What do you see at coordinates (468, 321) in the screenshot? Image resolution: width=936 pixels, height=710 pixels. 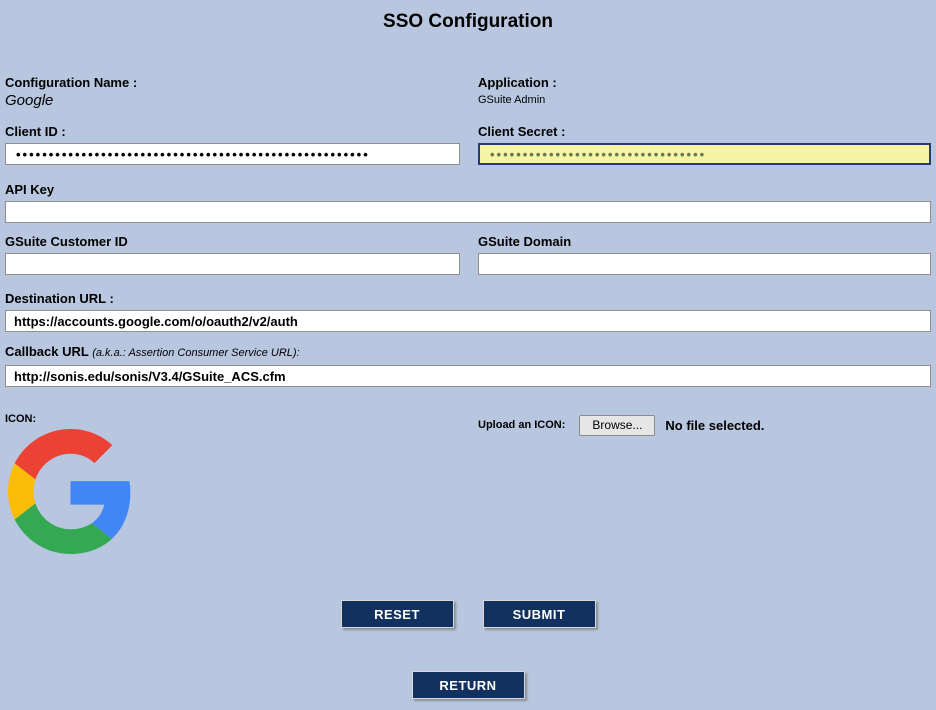 I see `destination-url-input` at bounding box center [468, 321].